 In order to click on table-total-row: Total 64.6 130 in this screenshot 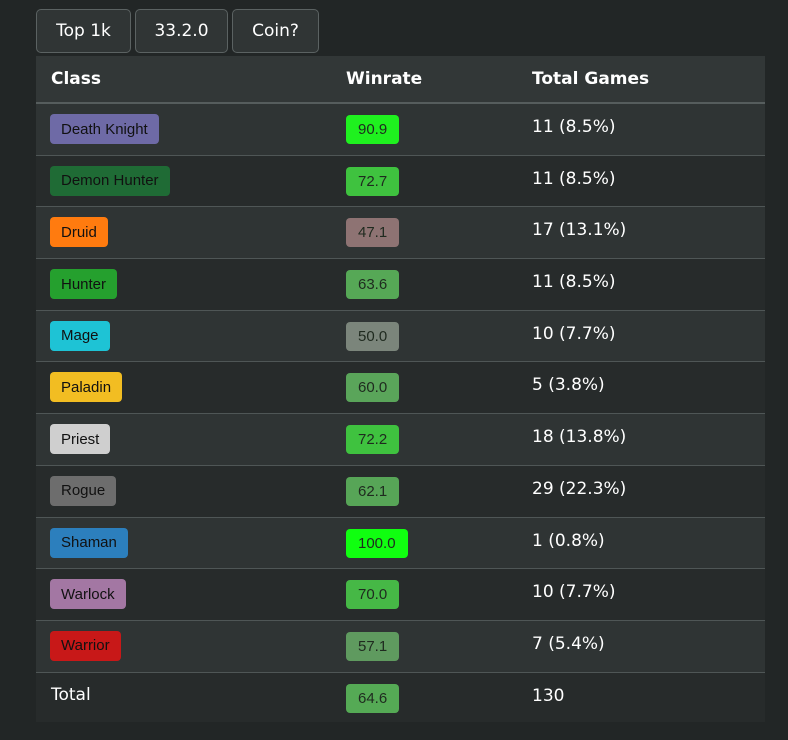, I will do `click(400, 697)`.